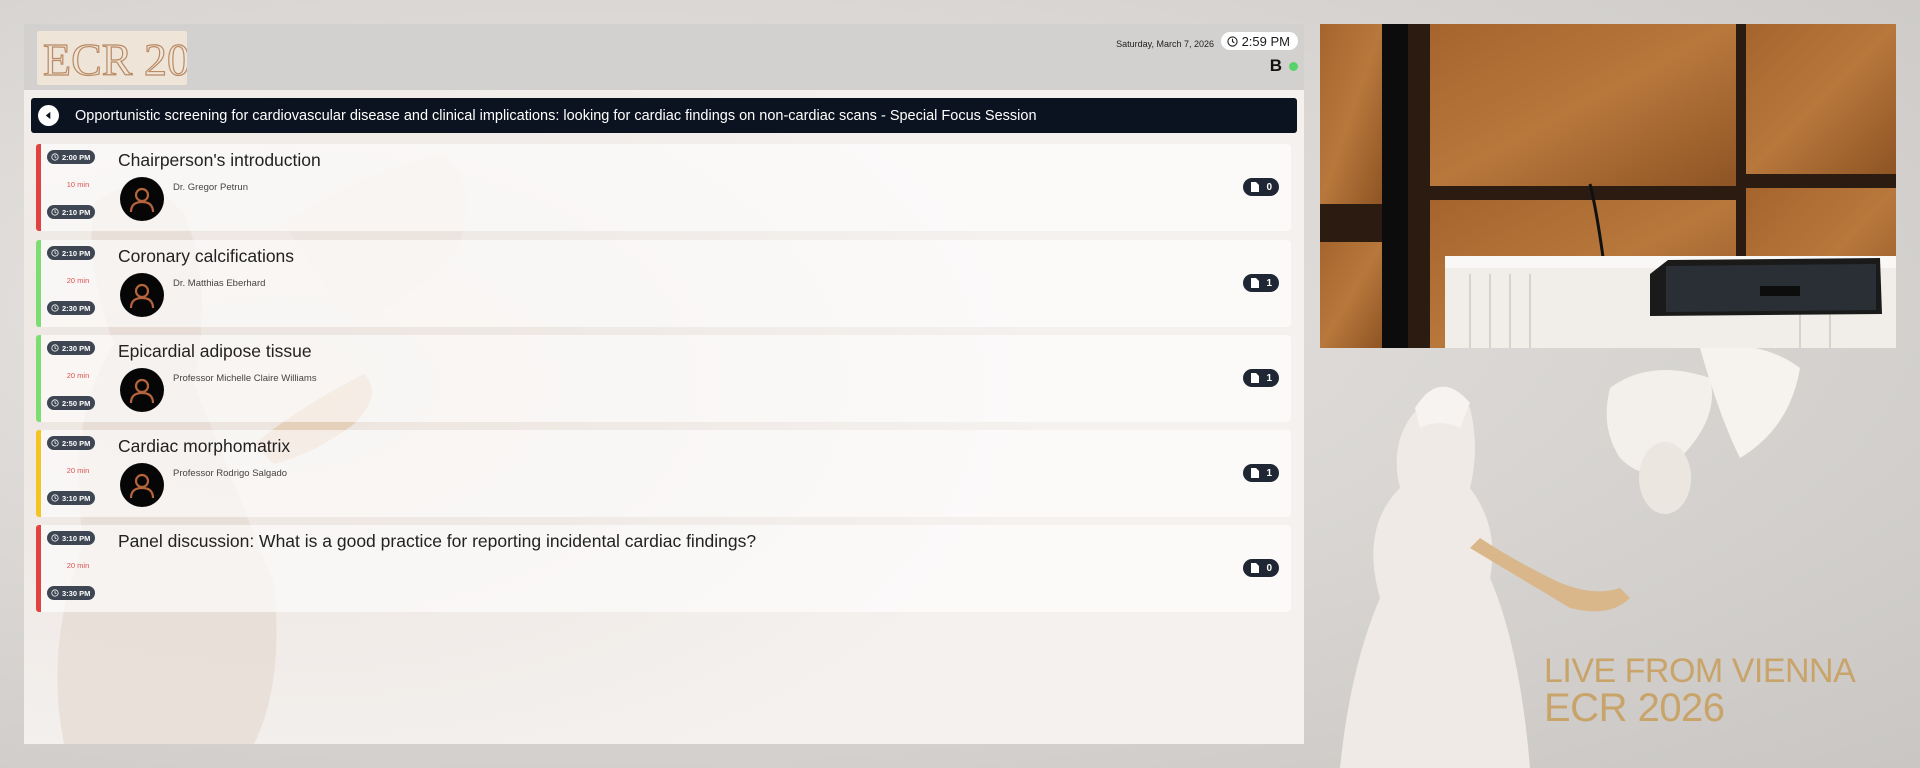  Describe the element at coordinates (219, 160) in the screenshot. I see `talk-title: Chairperson's introduction` at that location.